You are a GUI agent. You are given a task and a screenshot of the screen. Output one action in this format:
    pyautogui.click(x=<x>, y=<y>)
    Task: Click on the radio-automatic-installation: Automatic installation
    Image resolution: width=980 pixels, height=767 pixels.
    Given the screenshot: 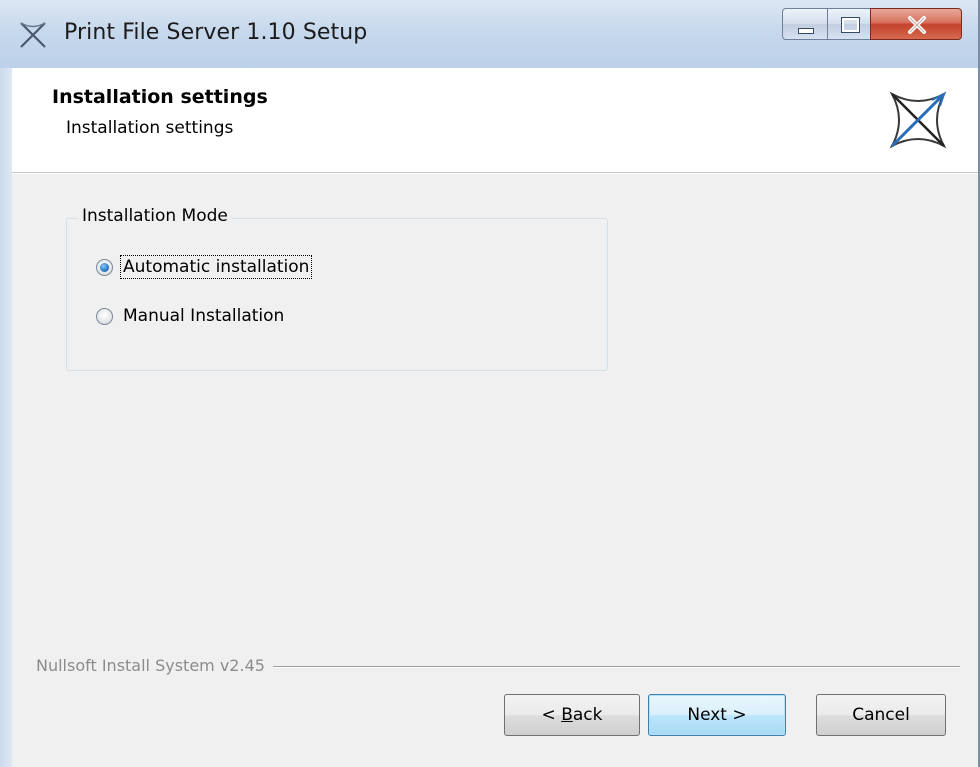 What is the action you would take?
    pyautogui.click(x=204, y=267)
    